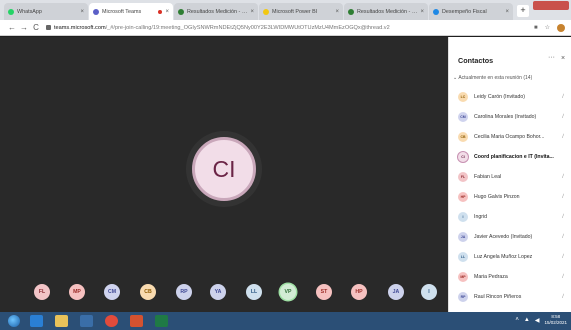 This screenshot has width=571, height=330. I want to click on participant-bubble: LL, so click(254, 292).